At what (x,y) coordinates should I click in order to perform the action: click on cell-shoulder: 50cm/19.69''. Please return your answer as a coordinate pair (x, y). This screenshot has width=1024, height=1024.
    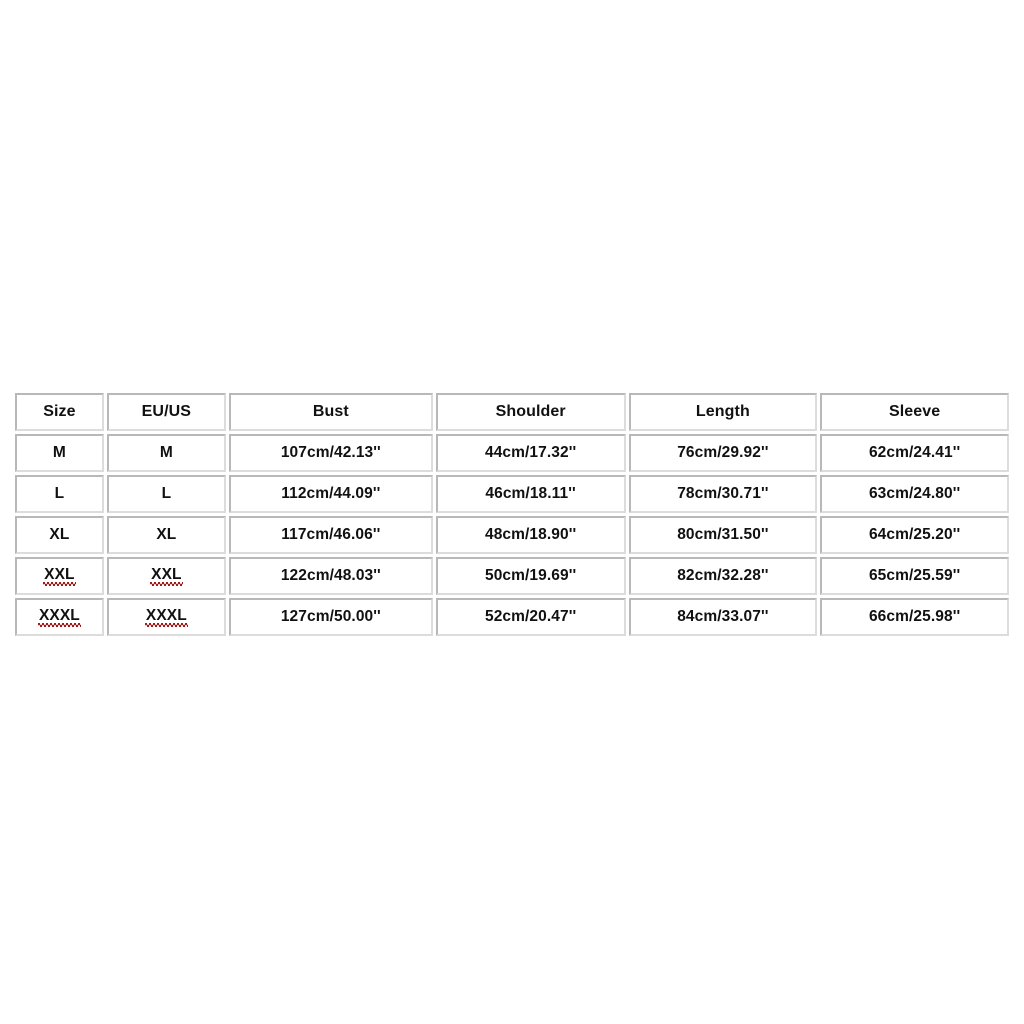
    Looking at the image, I should click on (530, 576).